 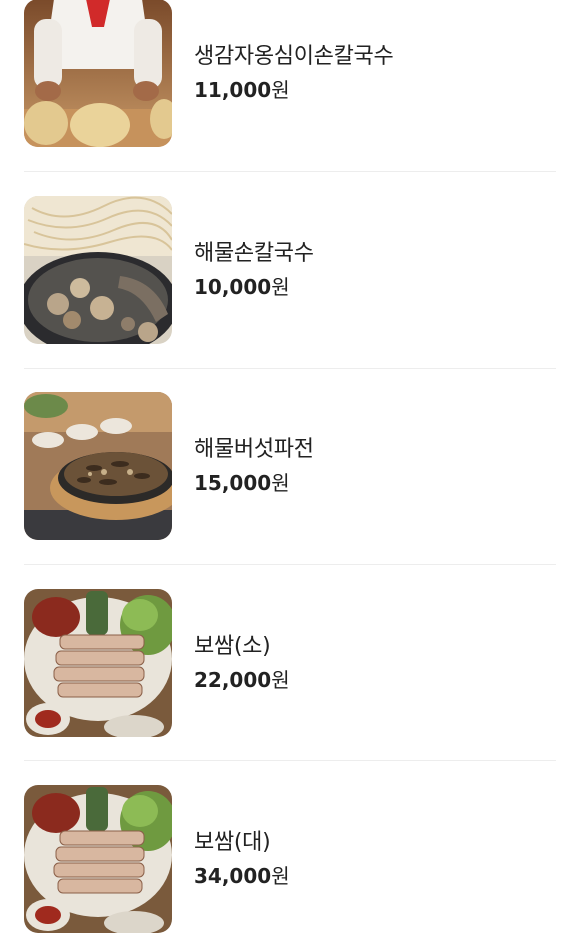 What do you see at coordinates (233, 287) in the screenshot?
I see `price-amount: 10,000` at bounding box center [233, 287].